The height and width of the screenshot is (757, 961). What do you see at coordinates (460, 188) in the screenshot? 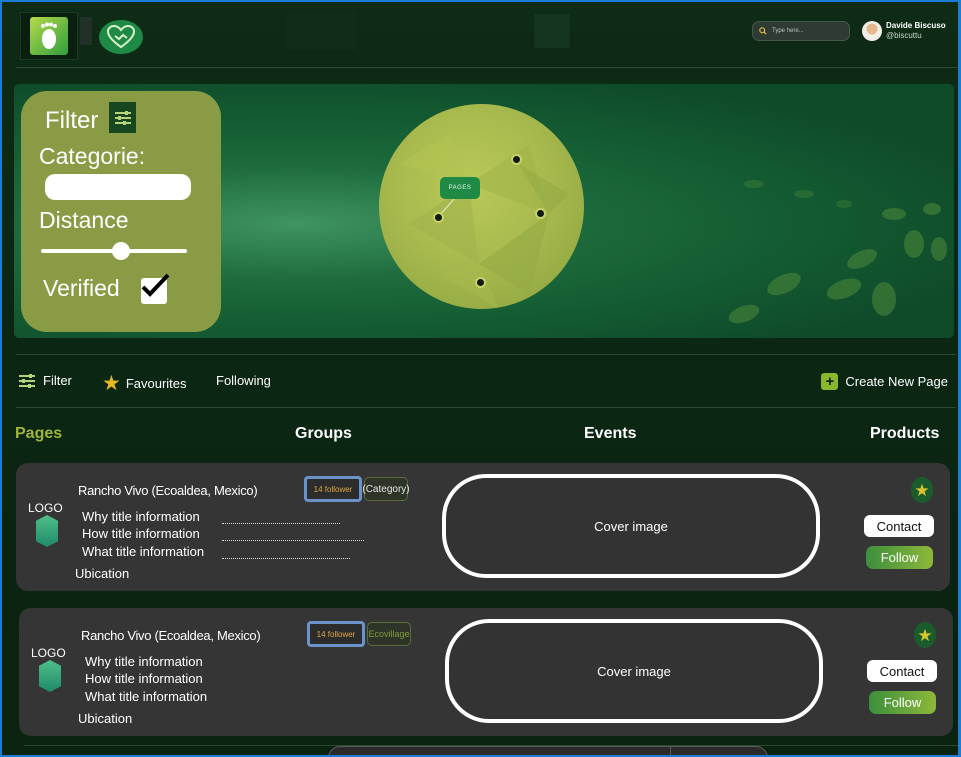
I see `map-pages-chip: PAGES` at bounding box center [460, 188].